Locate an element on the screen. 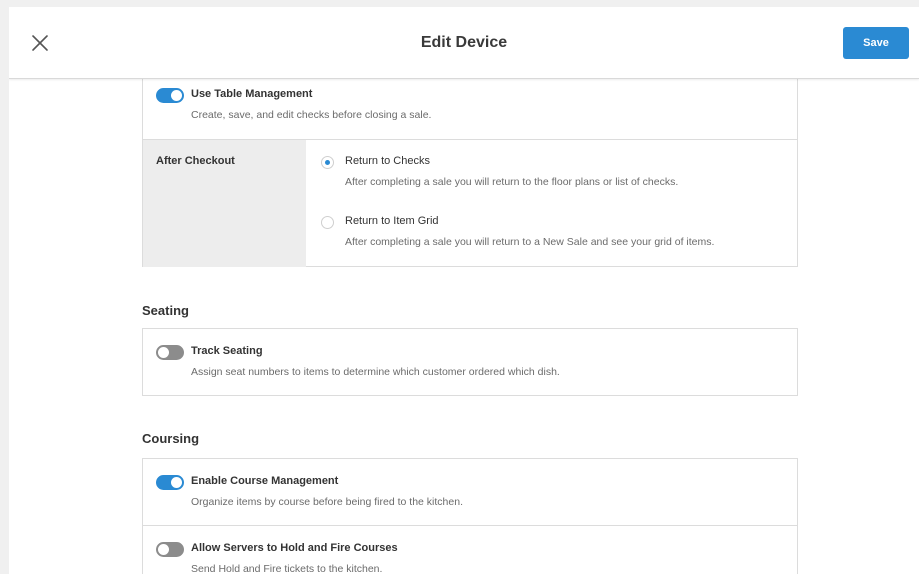  page-title: Edit Device is located at coordinates (464, 42).